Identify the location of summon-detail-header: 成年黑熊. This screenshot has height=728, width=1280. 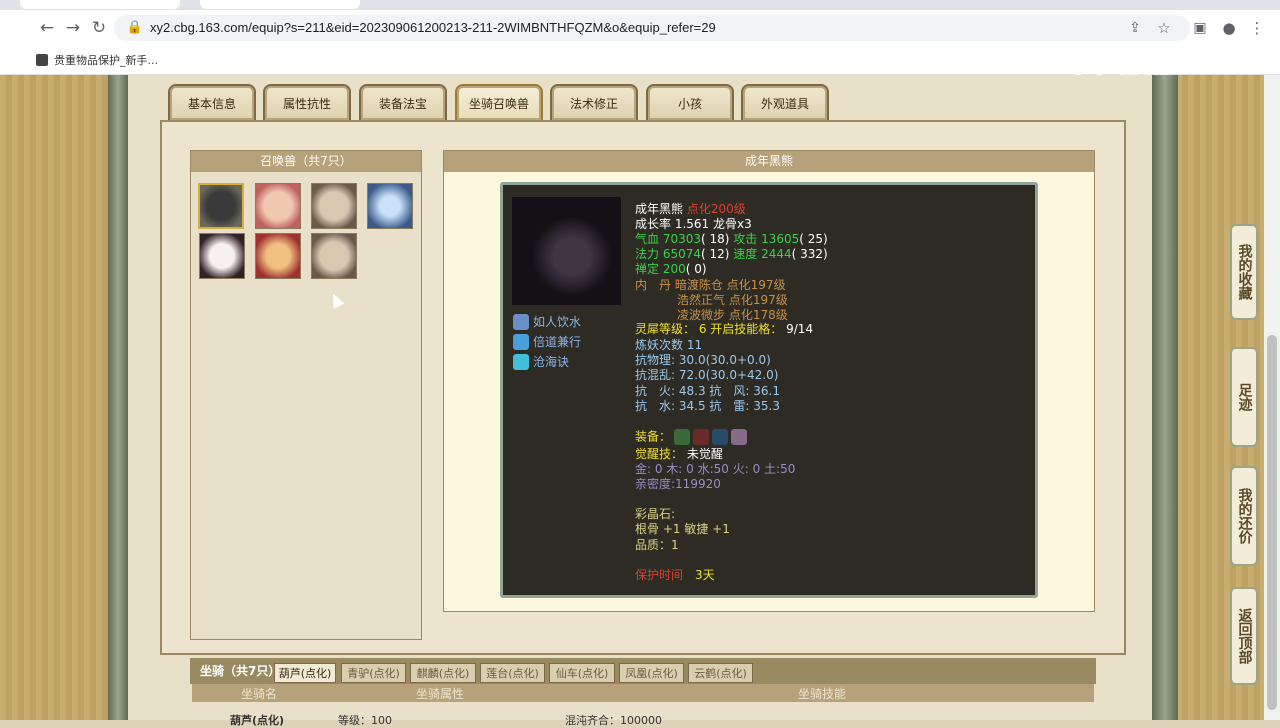
(769, 161).